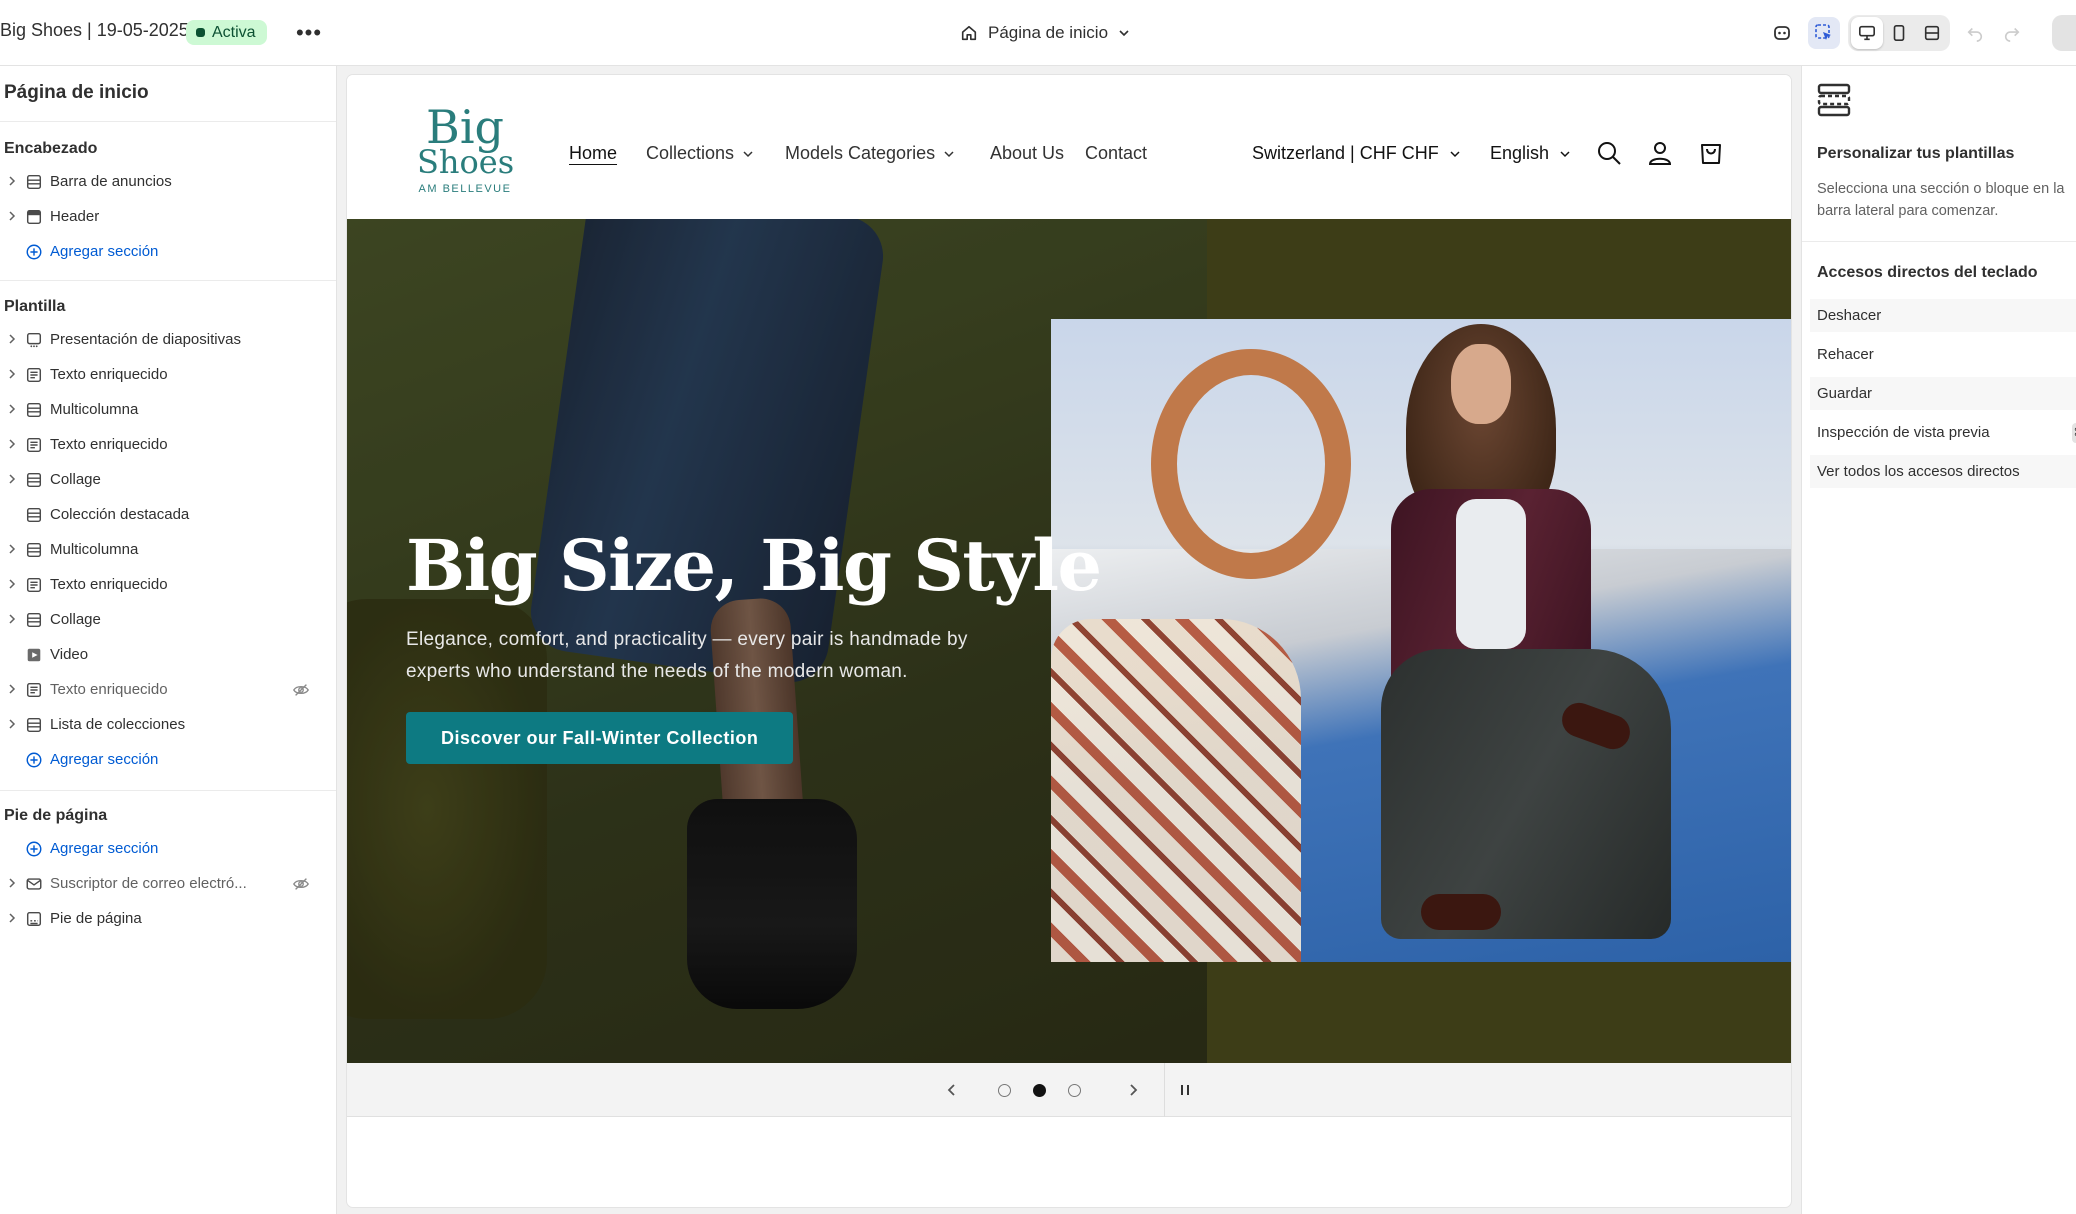  Describe the element at coordinates (168, 848) in the screenshot. I see `add-section-footer-button: Agregar sección` at that location.